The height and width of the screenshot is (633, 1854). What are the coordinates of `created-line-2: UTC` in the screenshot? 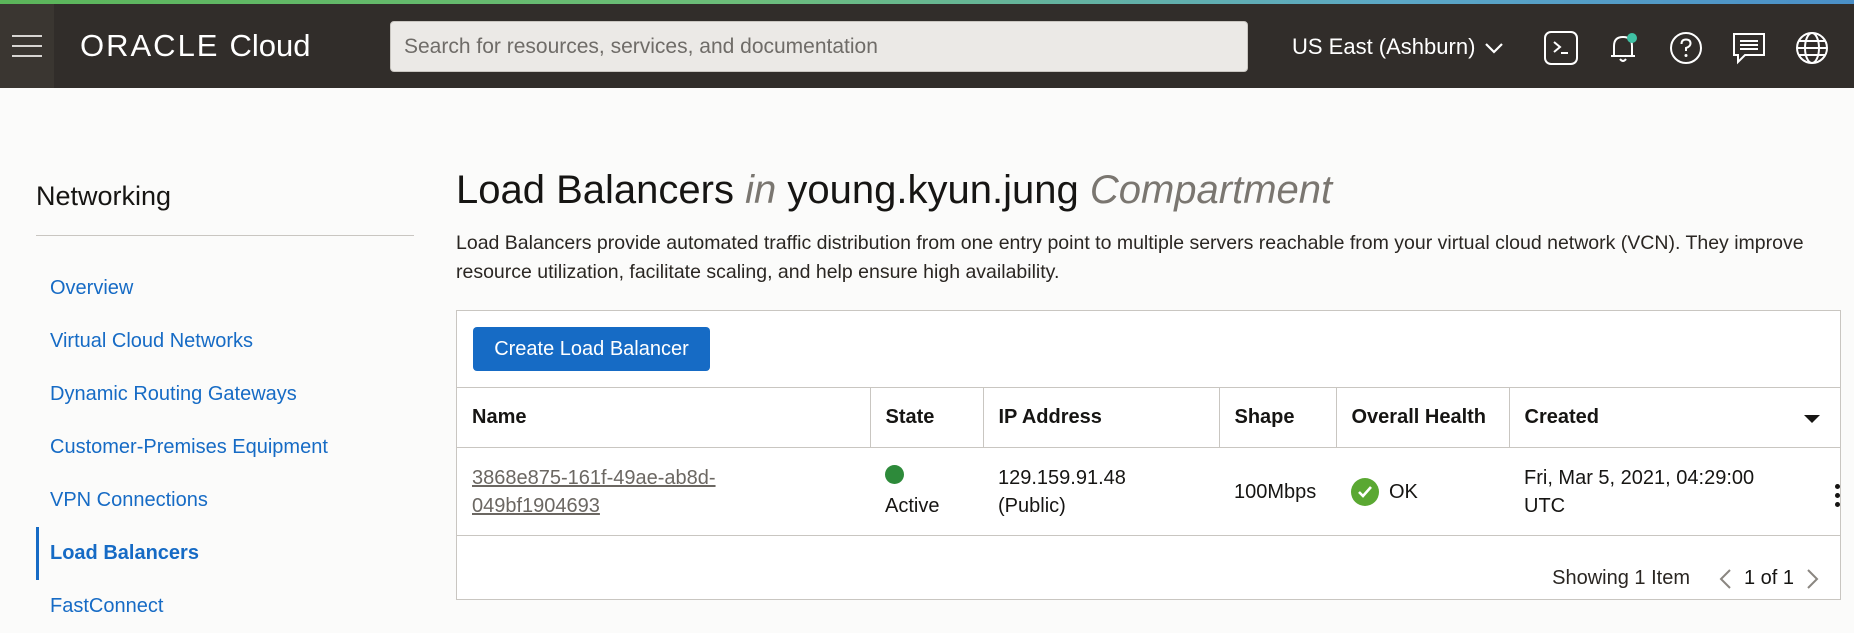 It's located at (1545, 505).